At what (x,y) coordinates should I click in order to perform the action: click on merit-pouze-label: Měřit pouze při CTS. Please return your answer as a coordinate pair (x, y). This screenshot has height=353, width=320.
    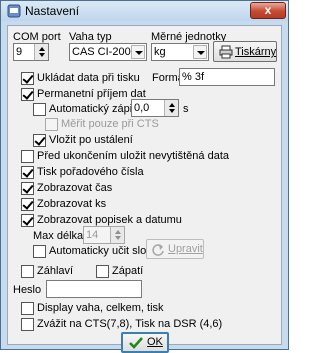
    Looking at the image, I should click on (110, 124).